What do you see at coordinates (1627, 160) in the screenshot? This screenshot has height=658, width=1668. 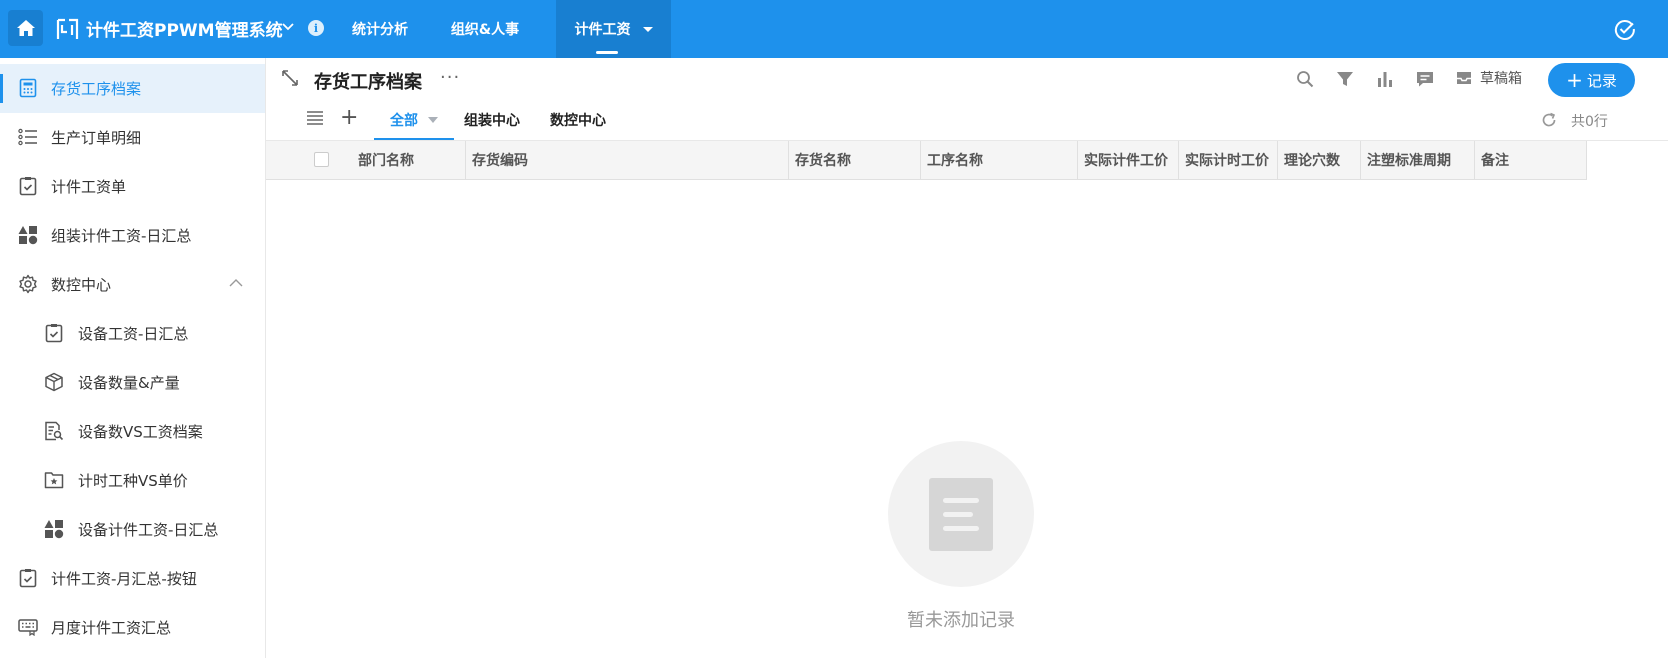 I see `table-header-filler` at bounding box center [1627, 160].